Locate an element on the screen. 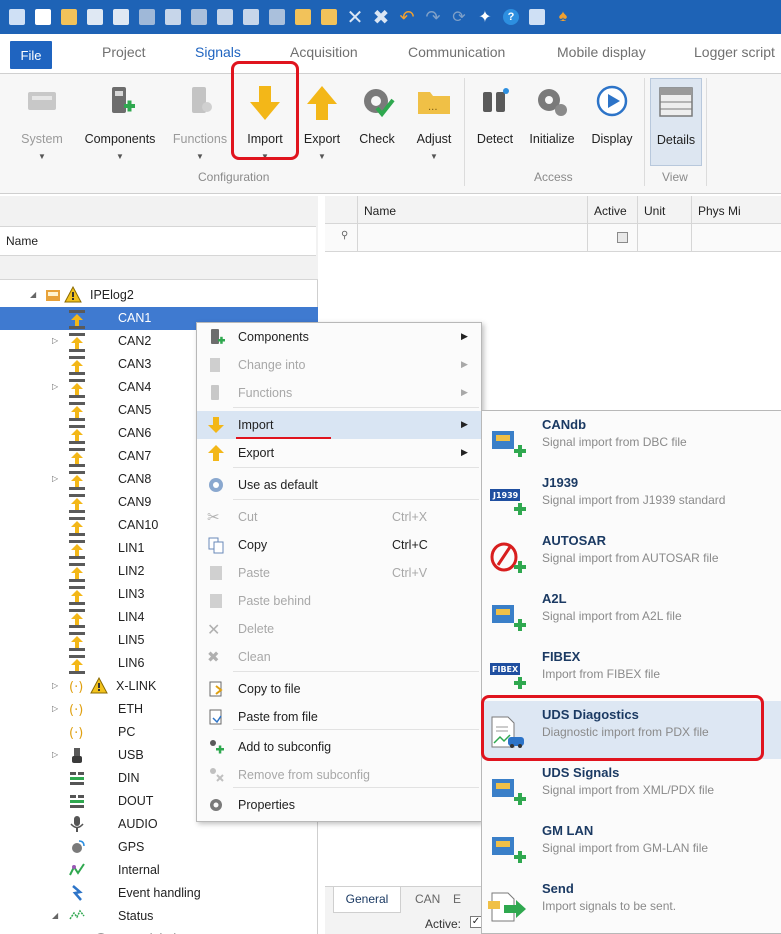  tab-general: General is located at coordinates (367, 900).